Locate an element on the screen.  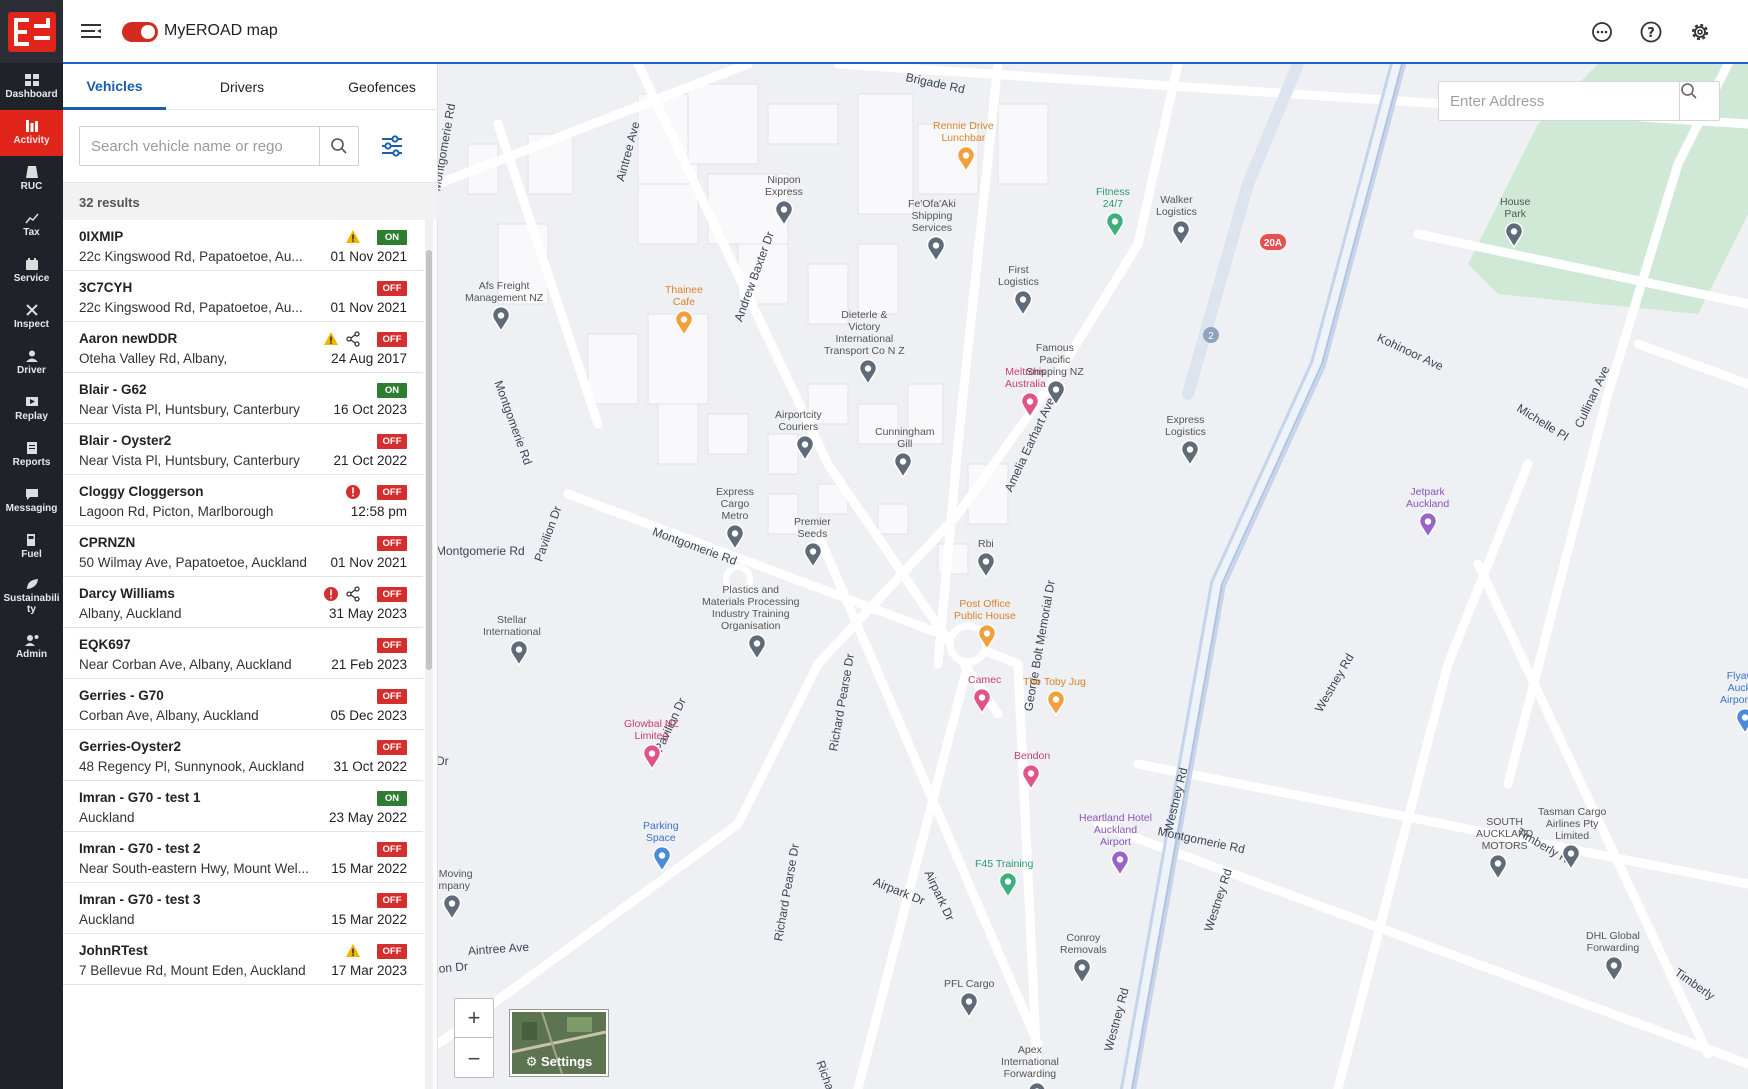
rail-item-inspect: Inspect is located at coordinates (31, 317).